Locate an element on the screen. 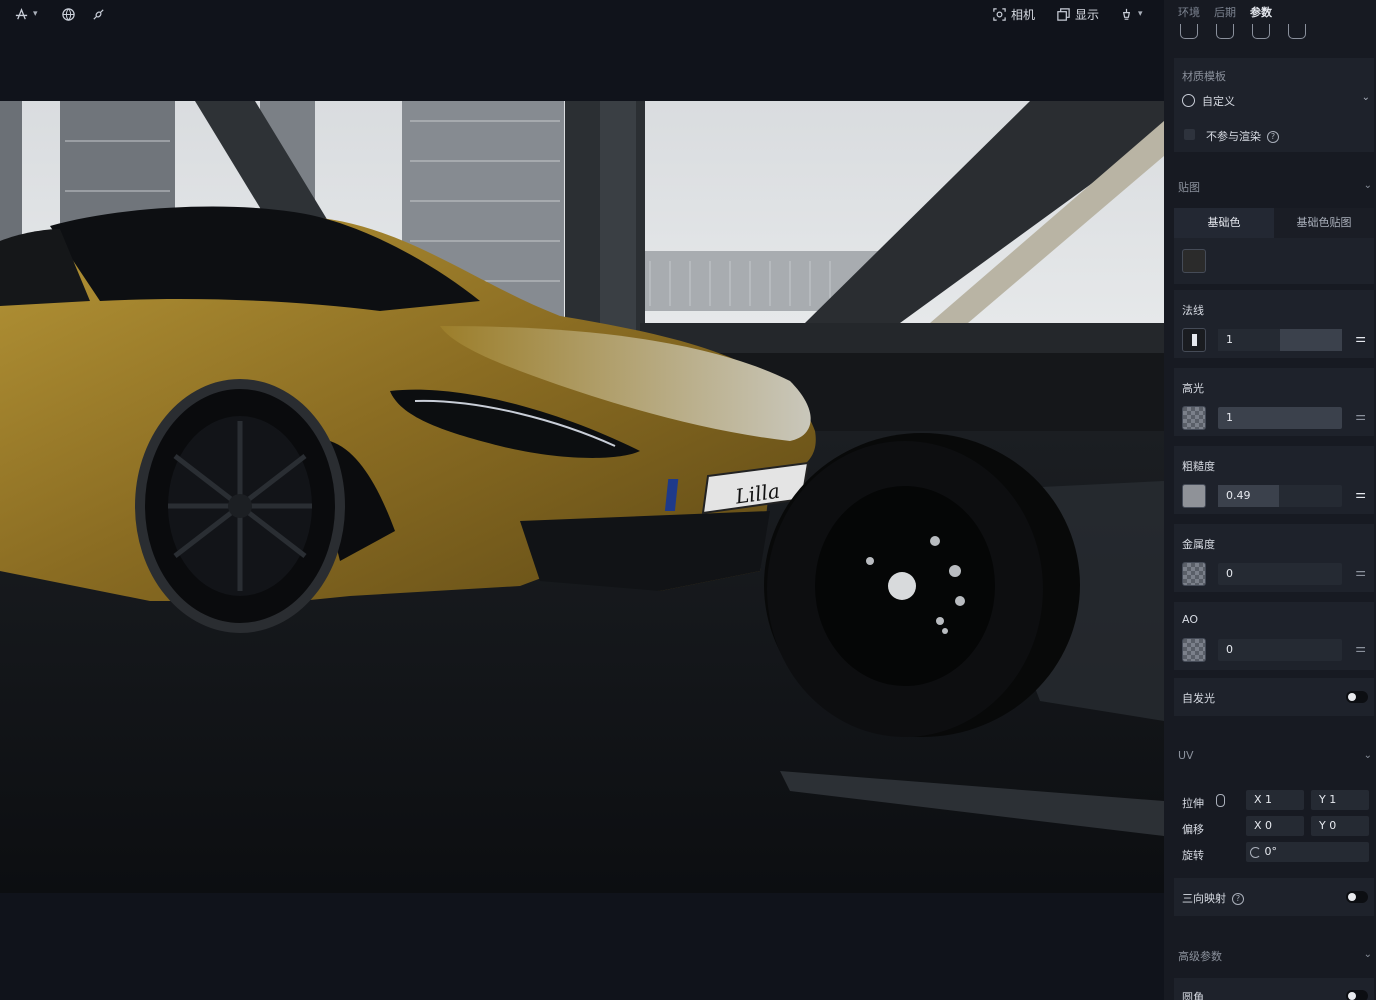 Image resolution: width=1376 pixels, height=1000 pixels. roughness-value: 0.49 is located at coordinates (1238, 495).